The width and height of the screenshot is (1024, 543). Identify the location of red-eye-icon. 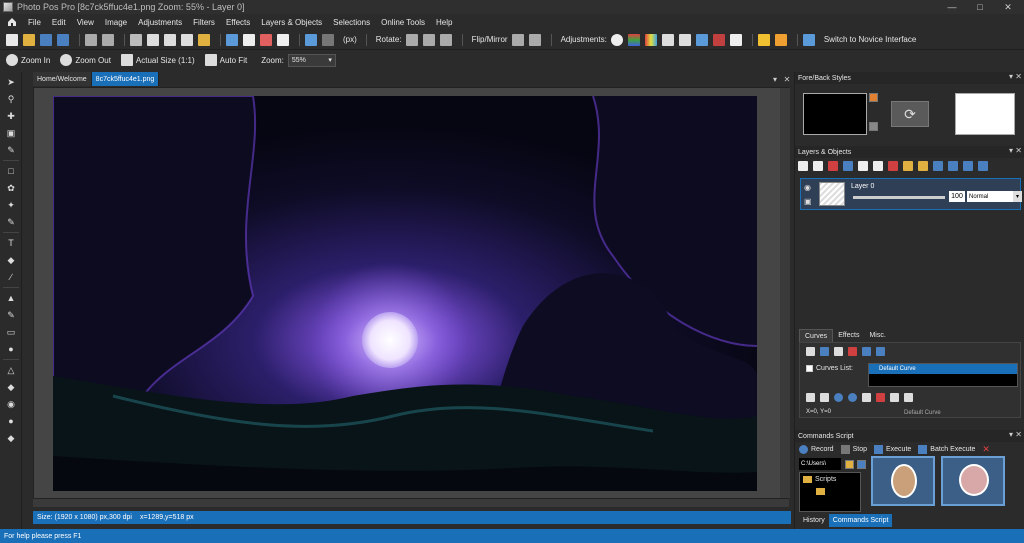
(718, 39).